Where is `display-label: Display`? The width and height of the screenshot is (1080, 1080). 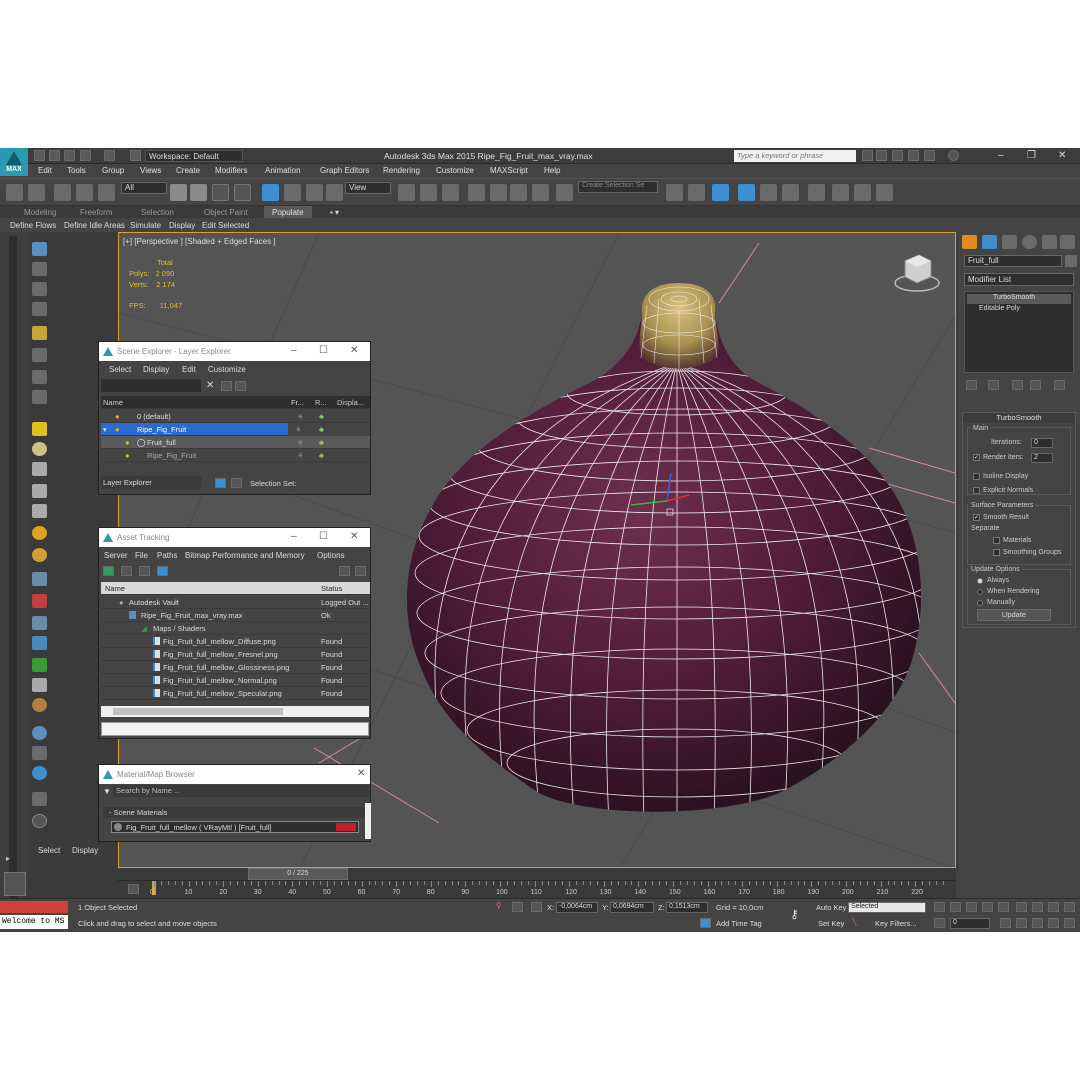
display-label: Display is located at coordinates (85, 850).